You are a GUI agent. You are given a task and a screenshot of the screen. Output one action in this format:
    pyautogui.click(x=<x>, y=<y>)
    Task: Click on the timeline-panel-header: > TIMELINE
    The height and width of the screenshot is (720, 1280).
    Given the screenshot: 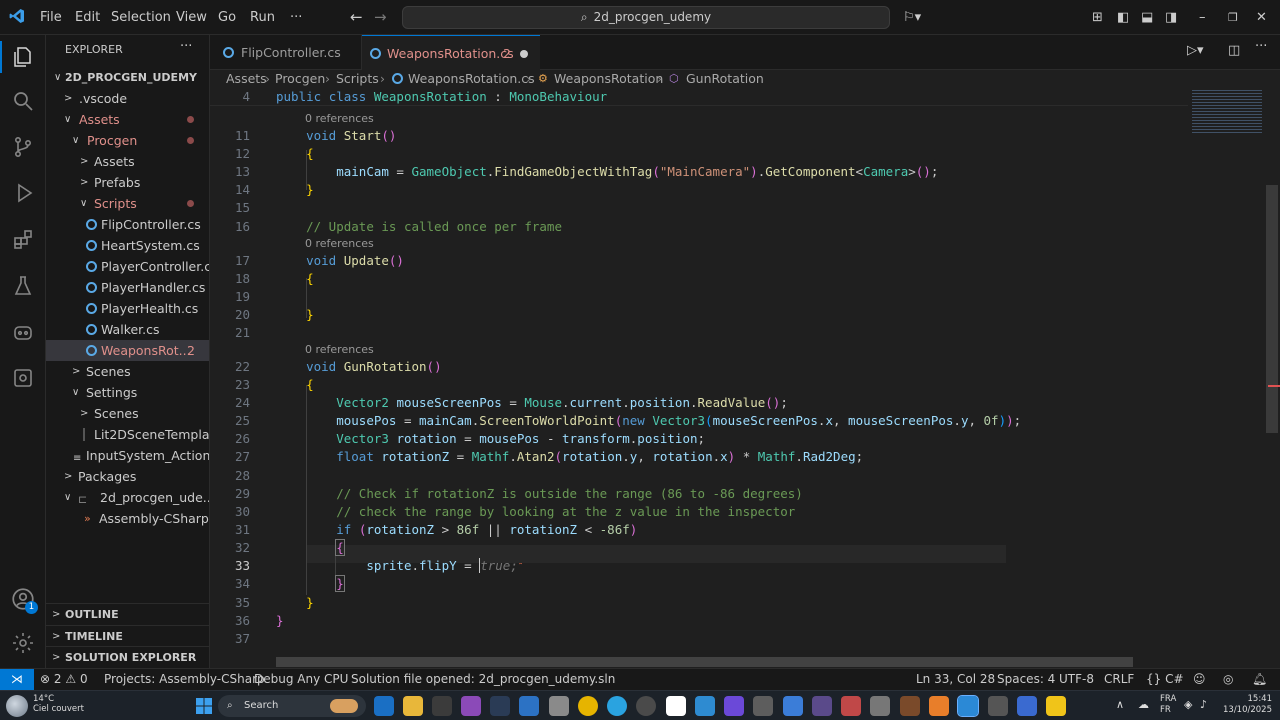 What is the action you would take?
    pyautogui.click(x=127, y=635)
    